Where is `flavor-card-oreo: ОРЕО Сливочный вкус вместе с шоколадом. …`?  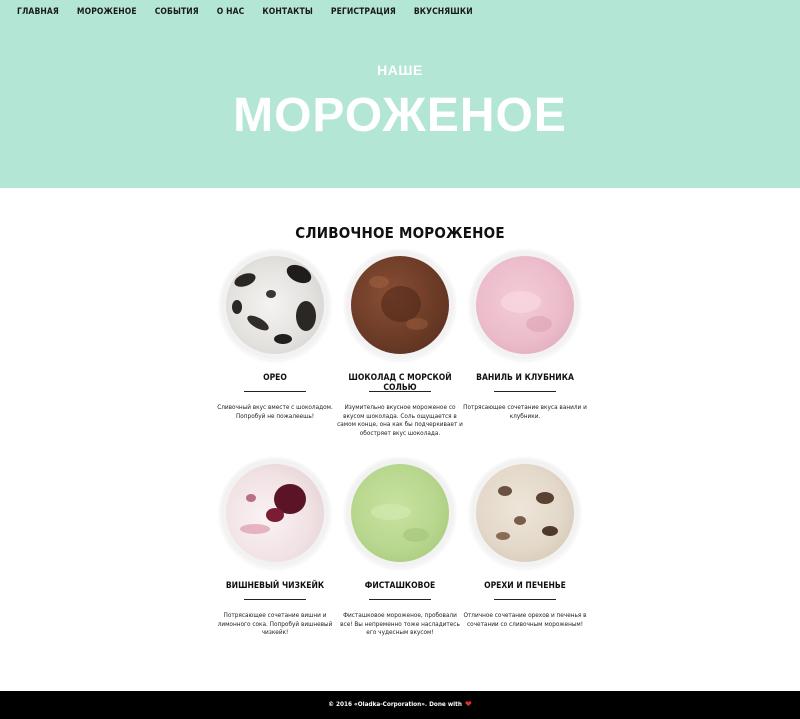 flavor-card-oreo: ОРЕО Сливочный вкус вместе с шоколадом. … is located at coordinates (275, 335).